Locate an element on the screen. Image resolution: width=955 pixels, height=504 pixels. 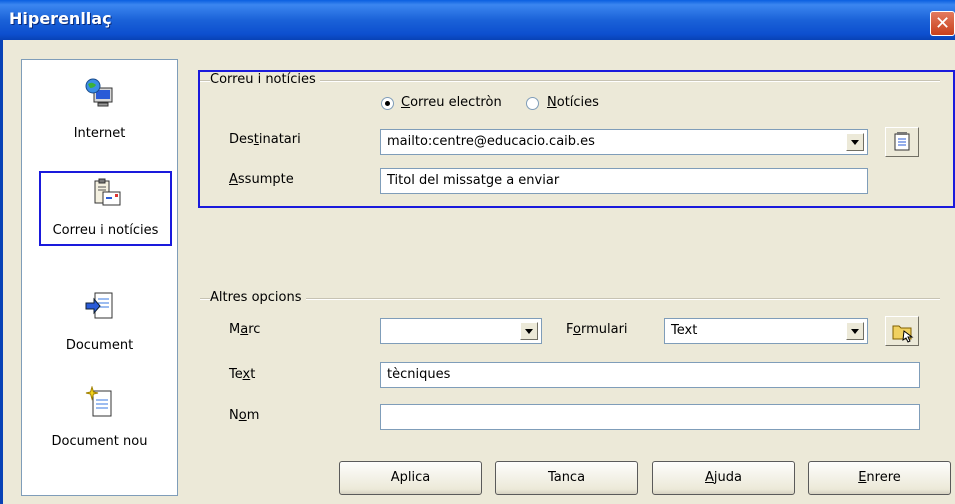
close-button: Tanca is located at coordinates (566, 478).